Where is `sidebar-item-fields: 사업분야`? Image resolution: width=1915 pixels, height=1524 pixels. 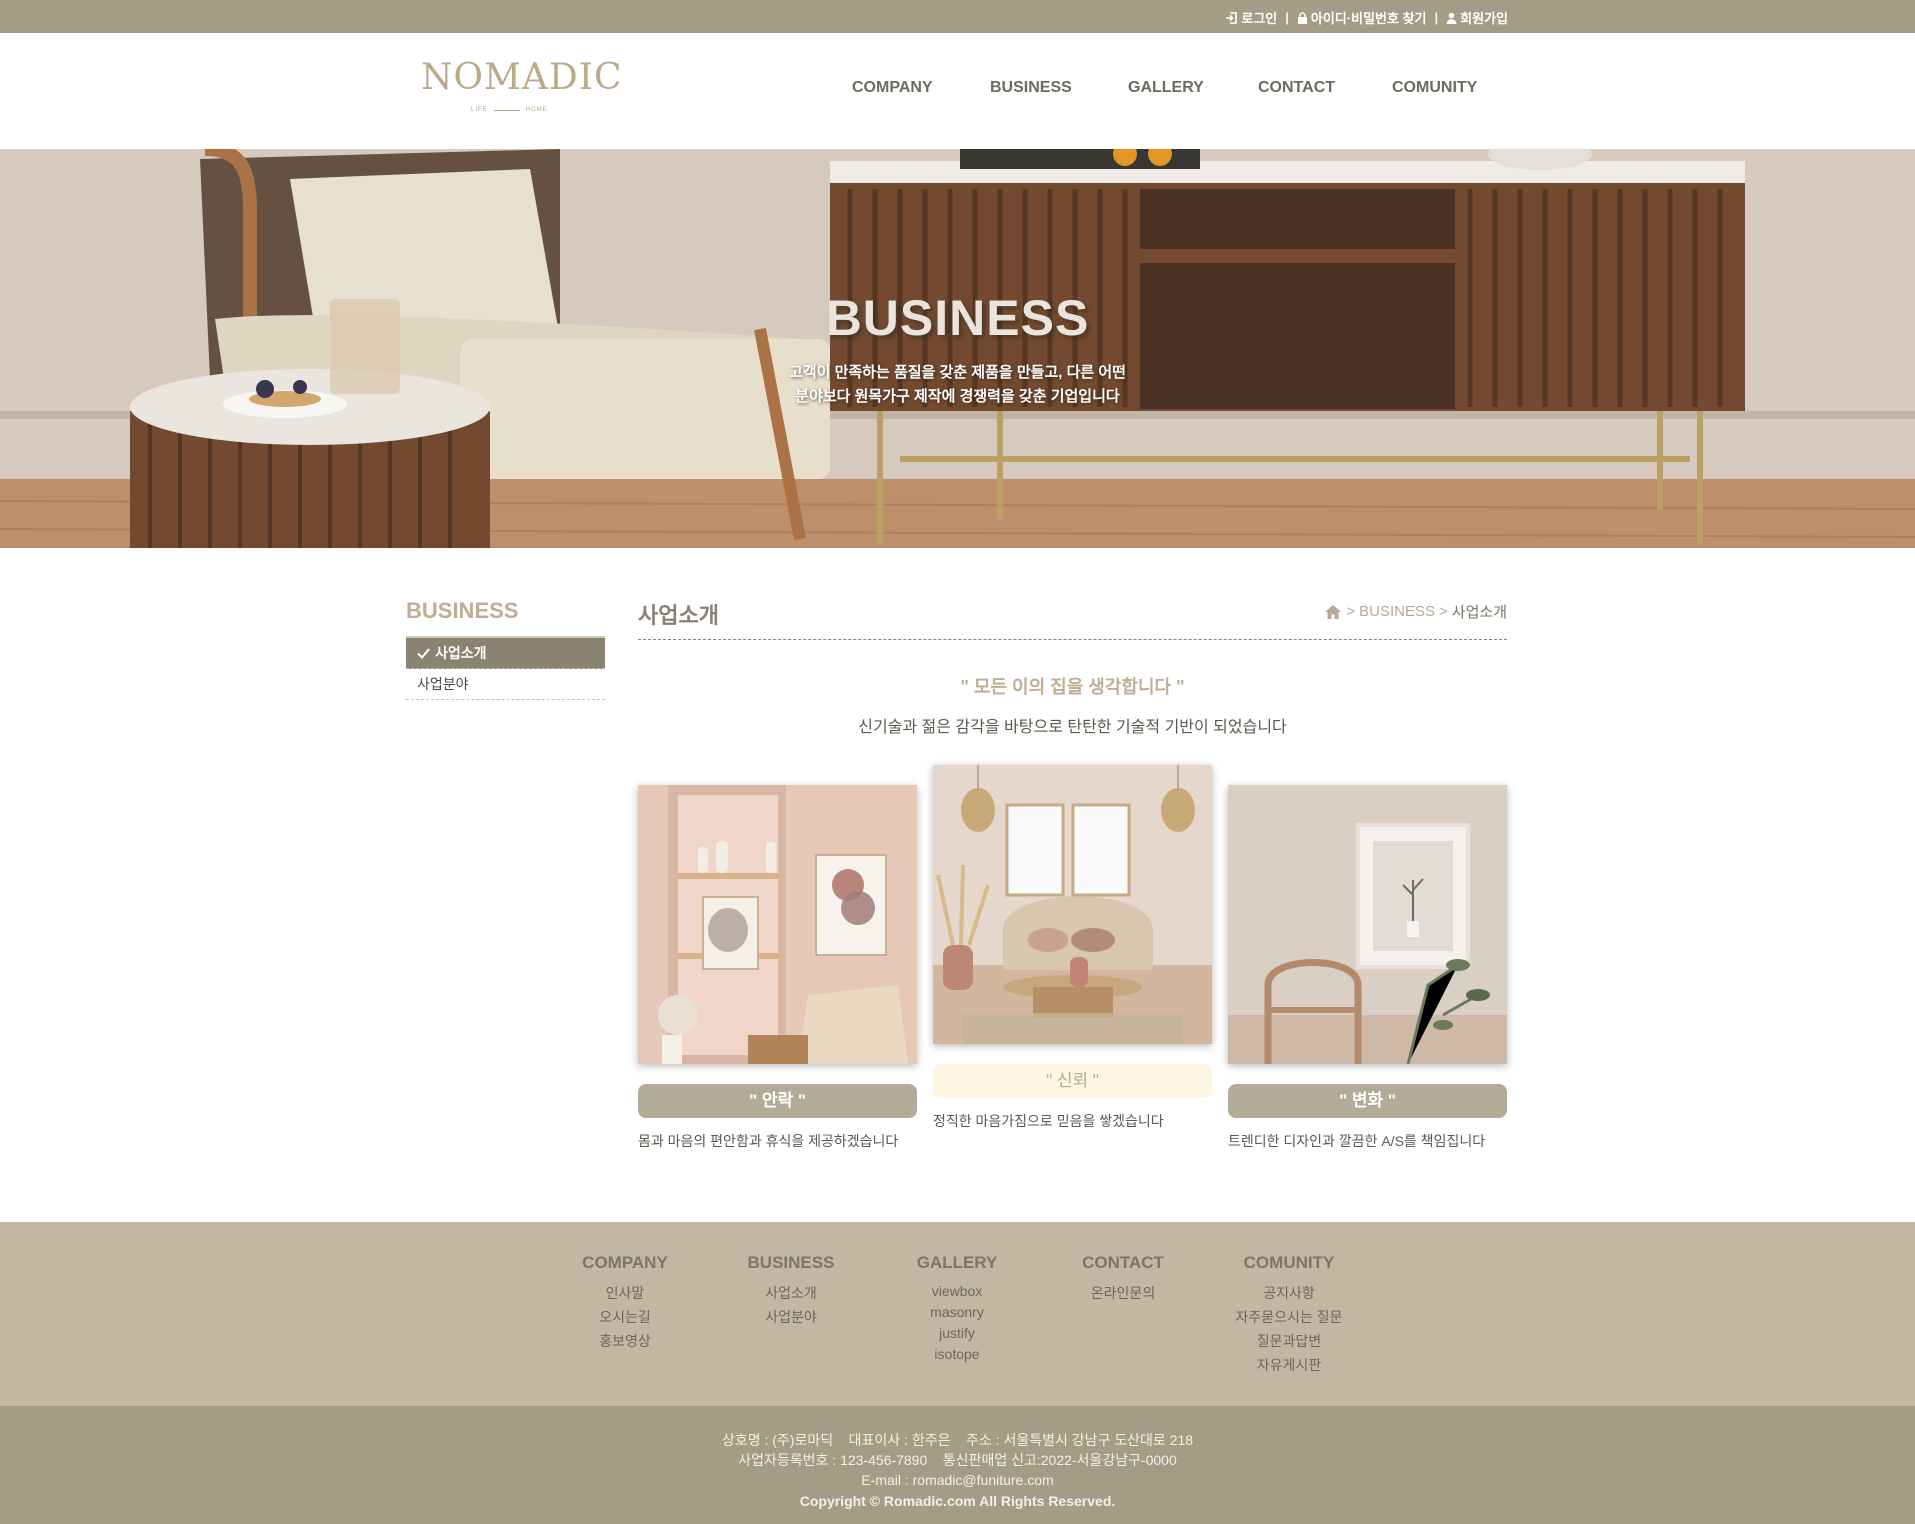
sidebar-item-fields: 사업분야 is located at coordinates (505, 684).